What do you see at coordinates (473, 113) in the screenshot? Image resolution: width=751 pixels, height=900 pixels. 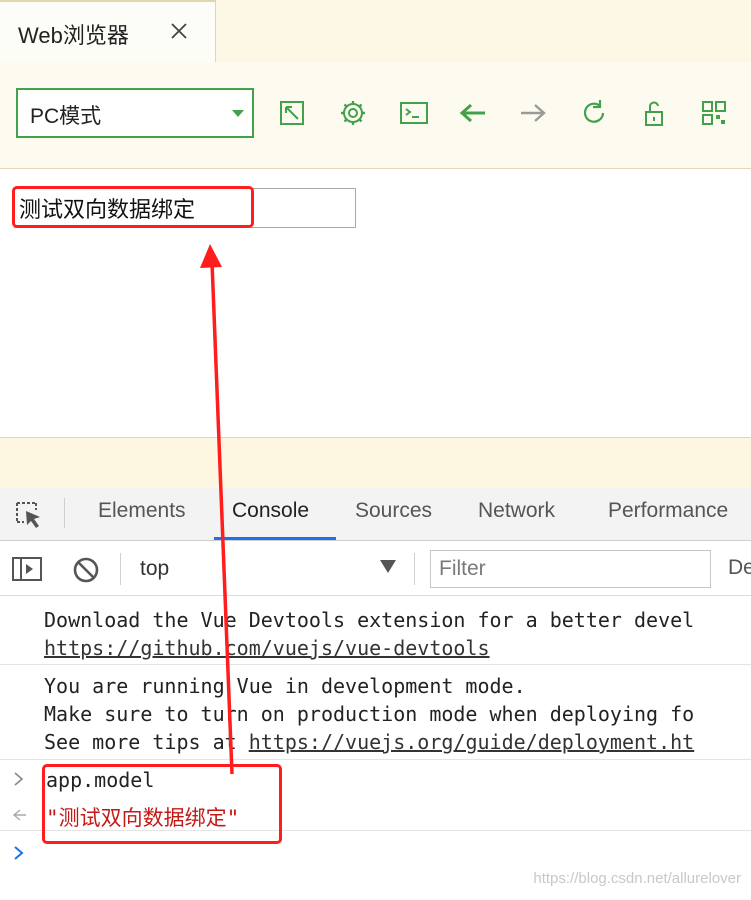 I see `back-arrow-icon` at bounding box center [473, 113].